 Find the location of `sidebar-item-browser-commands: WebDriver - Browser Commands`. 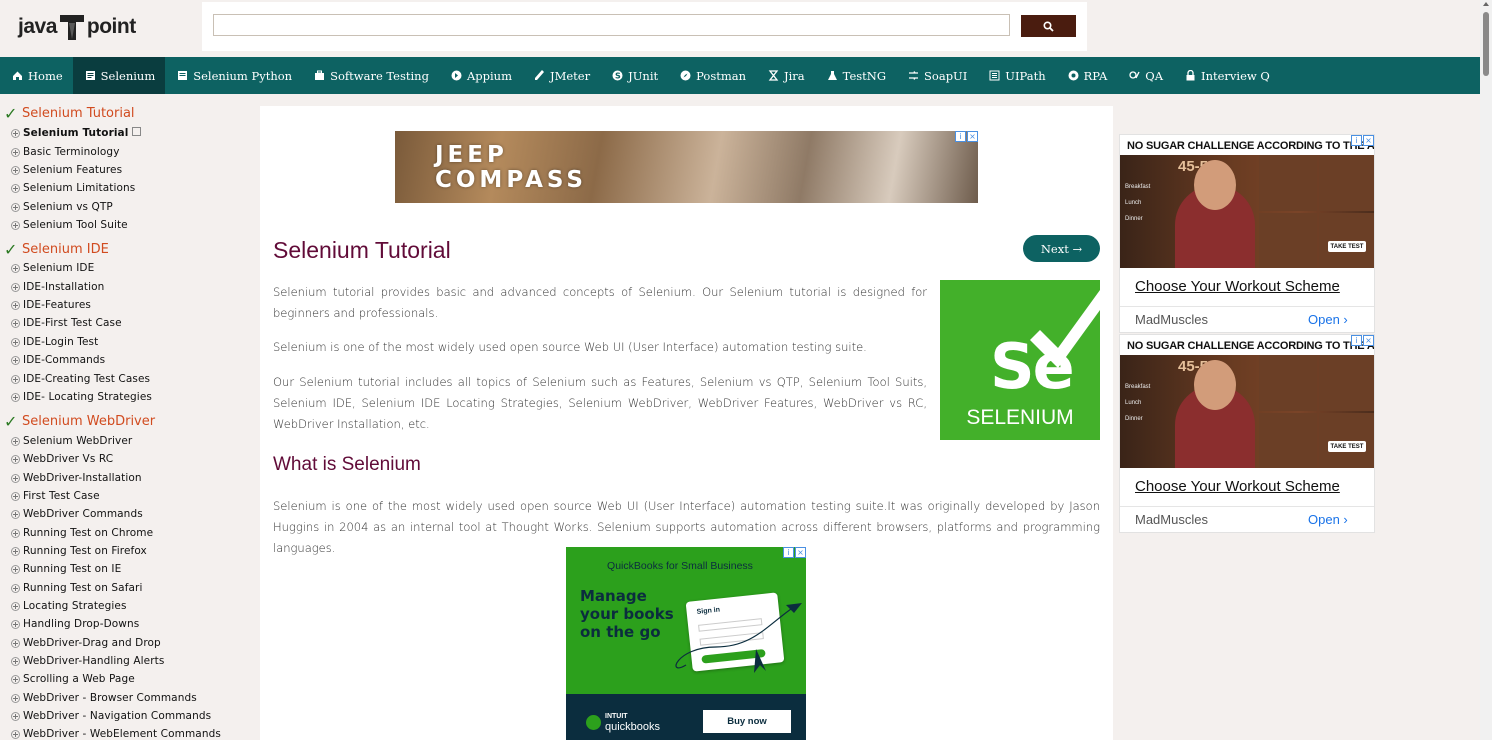

sidebar-item-browser-commands: WebDriver - Browser Commands is located at coordinates (104, 698).